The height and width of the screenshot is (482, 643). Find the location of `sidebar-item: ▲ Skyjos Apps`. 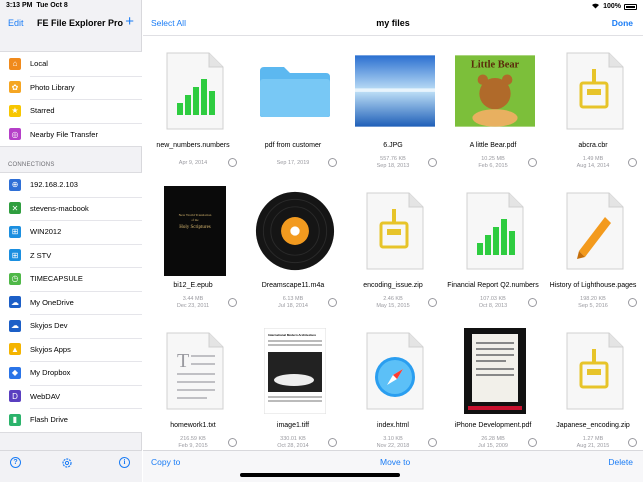

sidebar-item: ▲ Skyjos Apps is located at coordinates (71, 349).